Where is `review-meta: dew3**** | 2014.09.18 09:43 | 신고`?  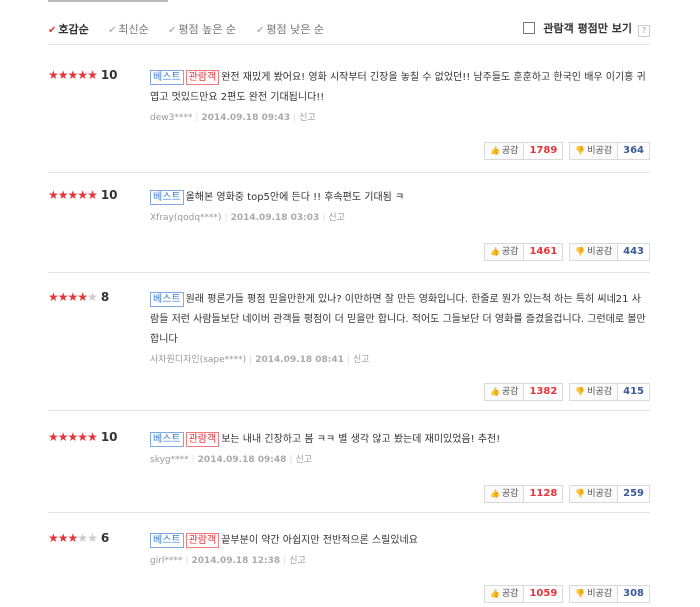 review-meta: dew3**** | 2014.09.18 09:43 | 신고 is located at coordinates (400, 116).